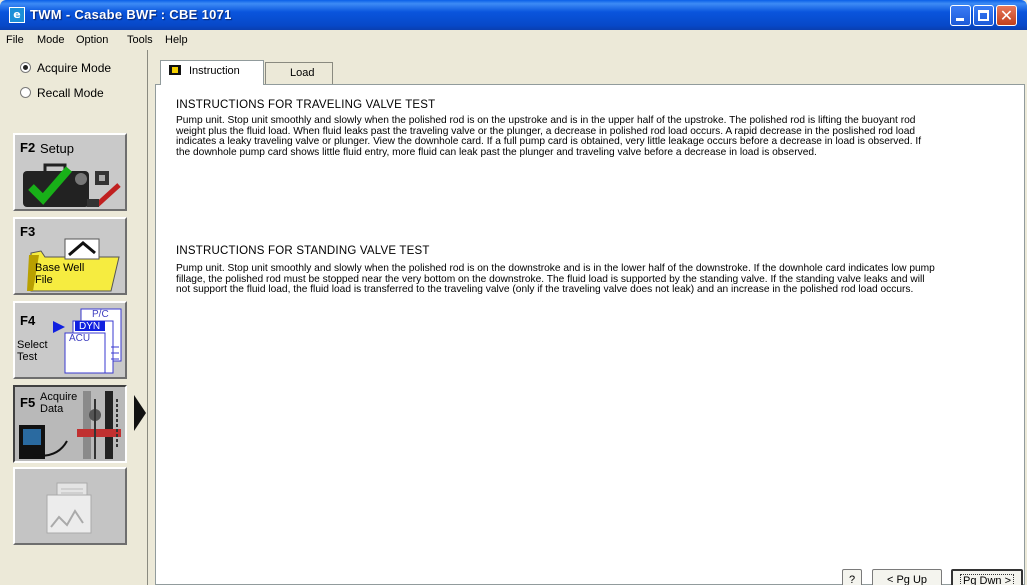  What do you see at coordinates (306, 105) in the screenshot?
I see `traveling-valve-title: INSTRUCTIONS FOR TRAVELING VALVE TEST` at bounding box center [306, 105].